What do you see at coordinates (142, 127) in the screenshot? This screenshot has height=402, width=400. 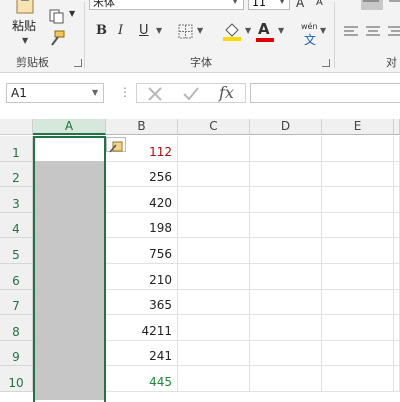 I see `column-header-b: B` at bounding box center [142, 127].